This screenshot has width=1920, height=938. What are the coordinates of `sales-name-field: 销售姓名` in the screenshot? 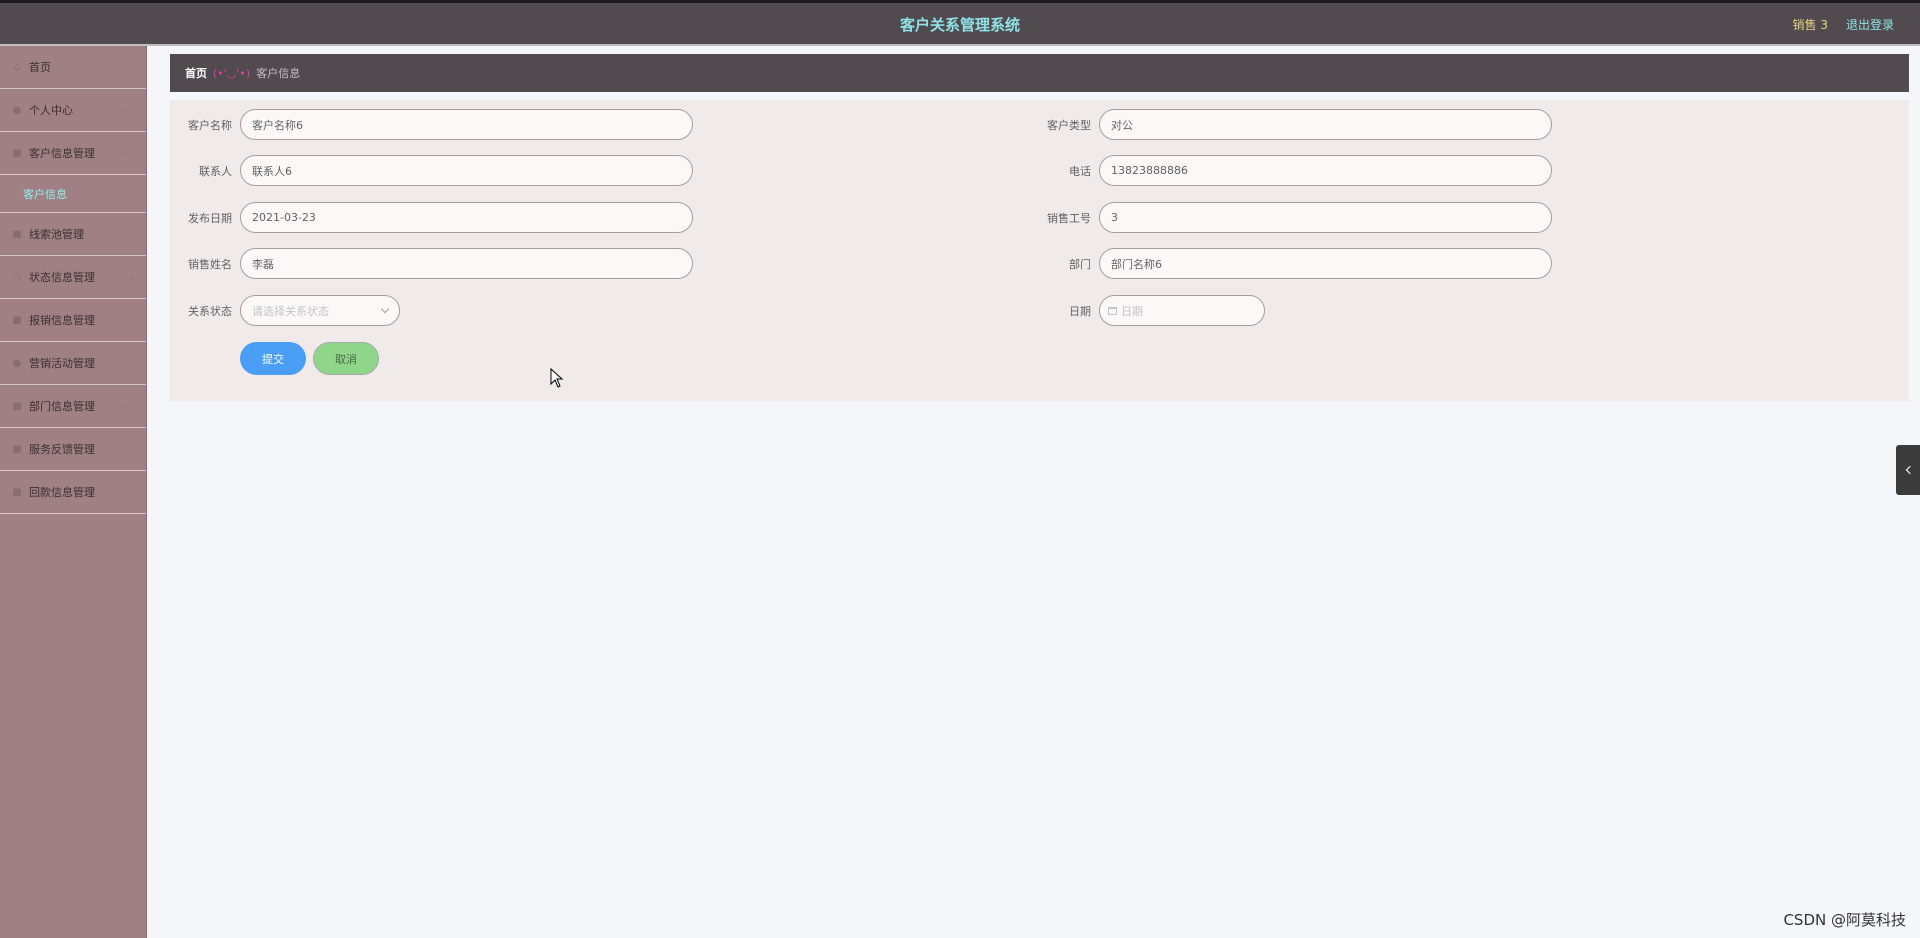 It's located at (437, 263).